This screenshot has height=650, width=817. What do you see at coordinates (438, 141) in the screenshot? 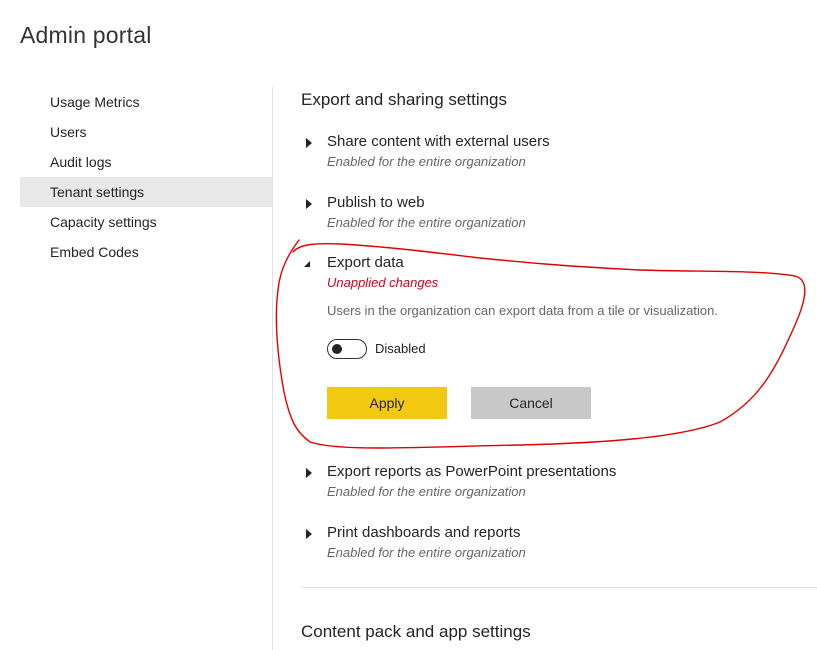
I see `setting-title: Share content with external users` at bounding box center [438, 141].